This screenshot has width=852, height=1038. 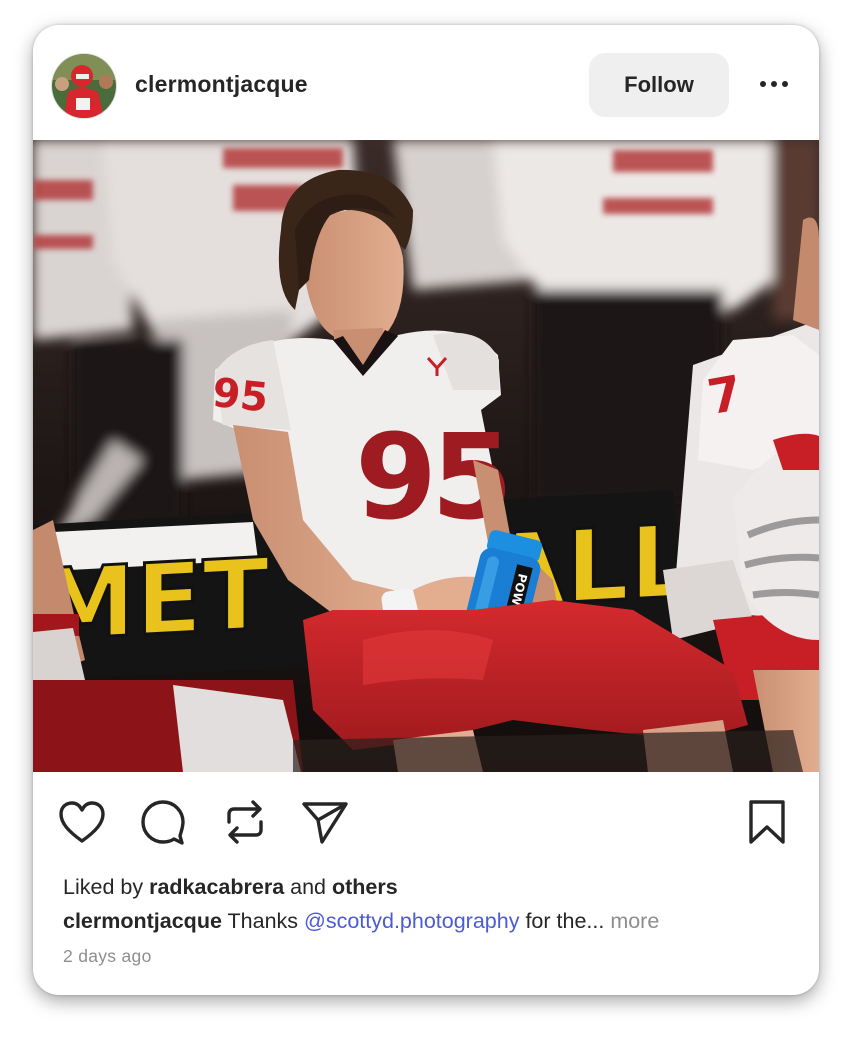 What do you see at coordinates (163, 822) in the screenshot?
I see `comment-icon` at bounding box center [163, 822].